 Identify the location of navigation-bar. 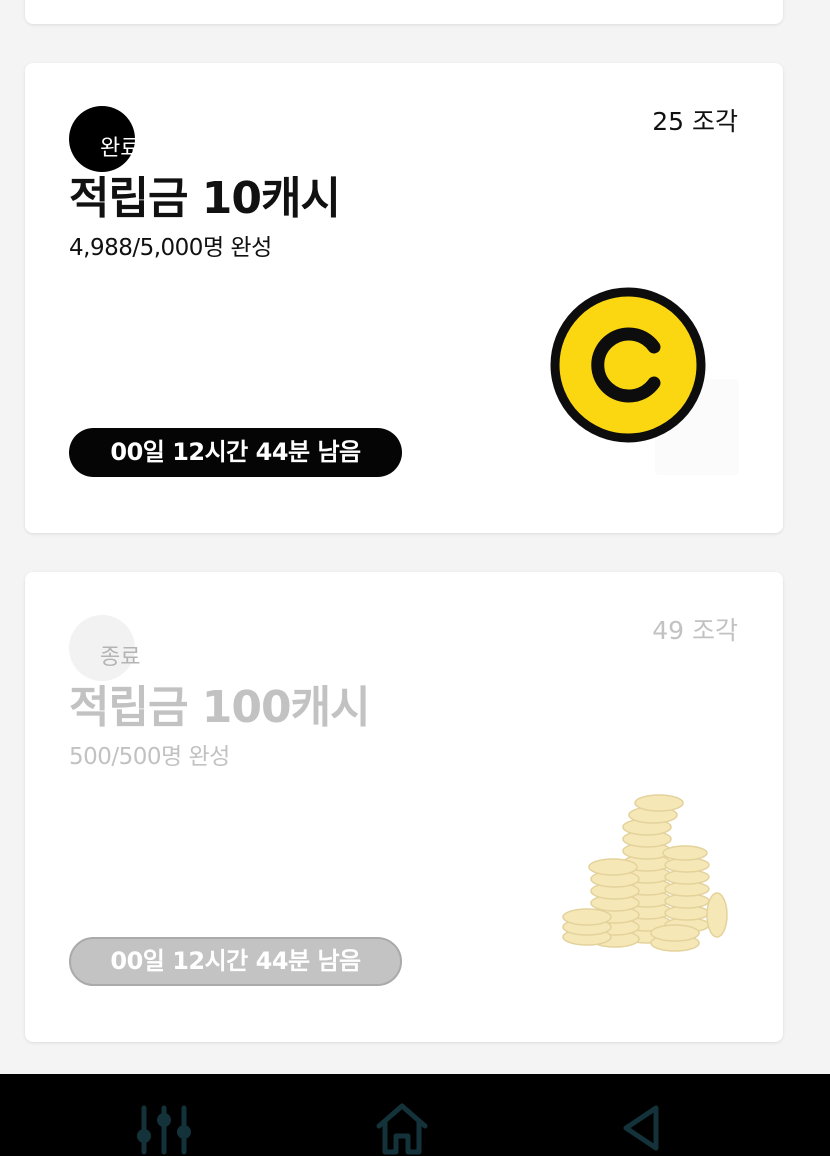
(415, 1115).